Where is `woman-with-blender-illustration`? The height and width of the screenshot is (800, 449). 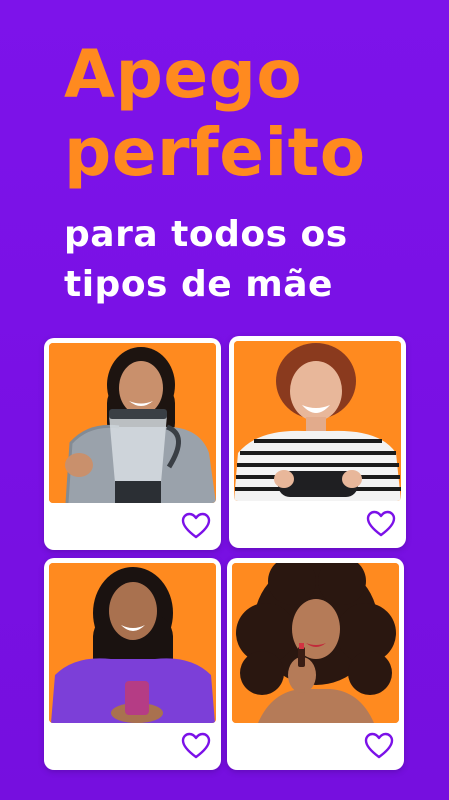
woman-with-blender-illustration is located at coordinates (132, 423).